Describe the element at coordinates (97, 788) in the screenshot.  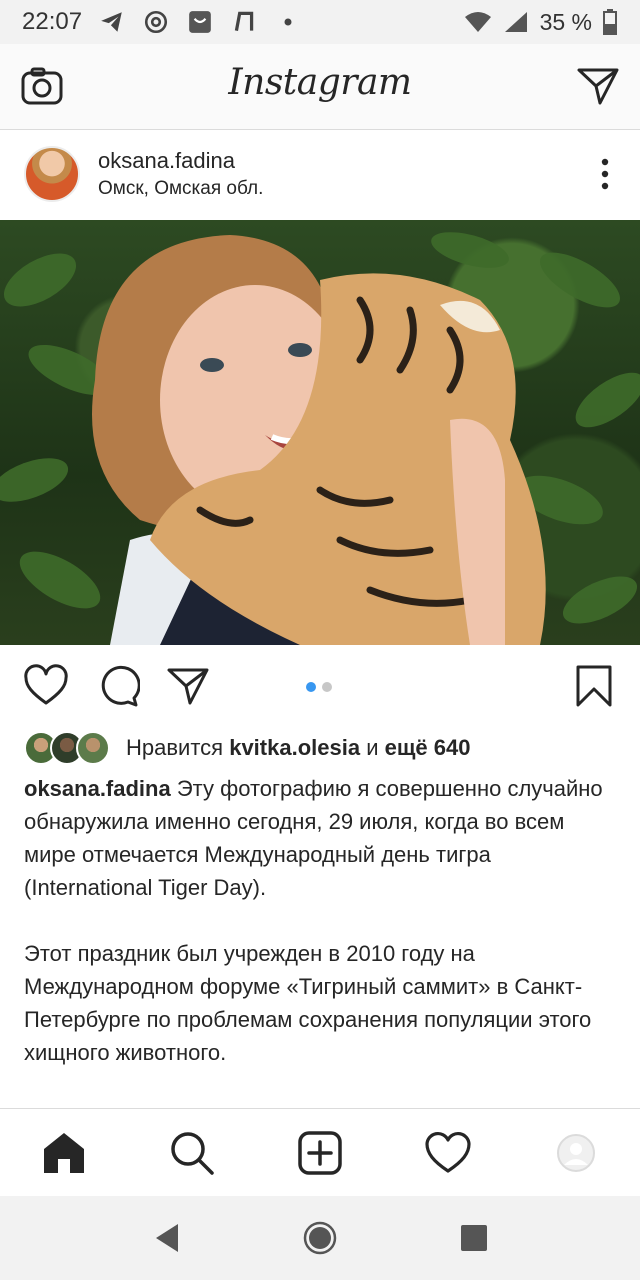
I see `caption-username: oksana.fadina` at that location.